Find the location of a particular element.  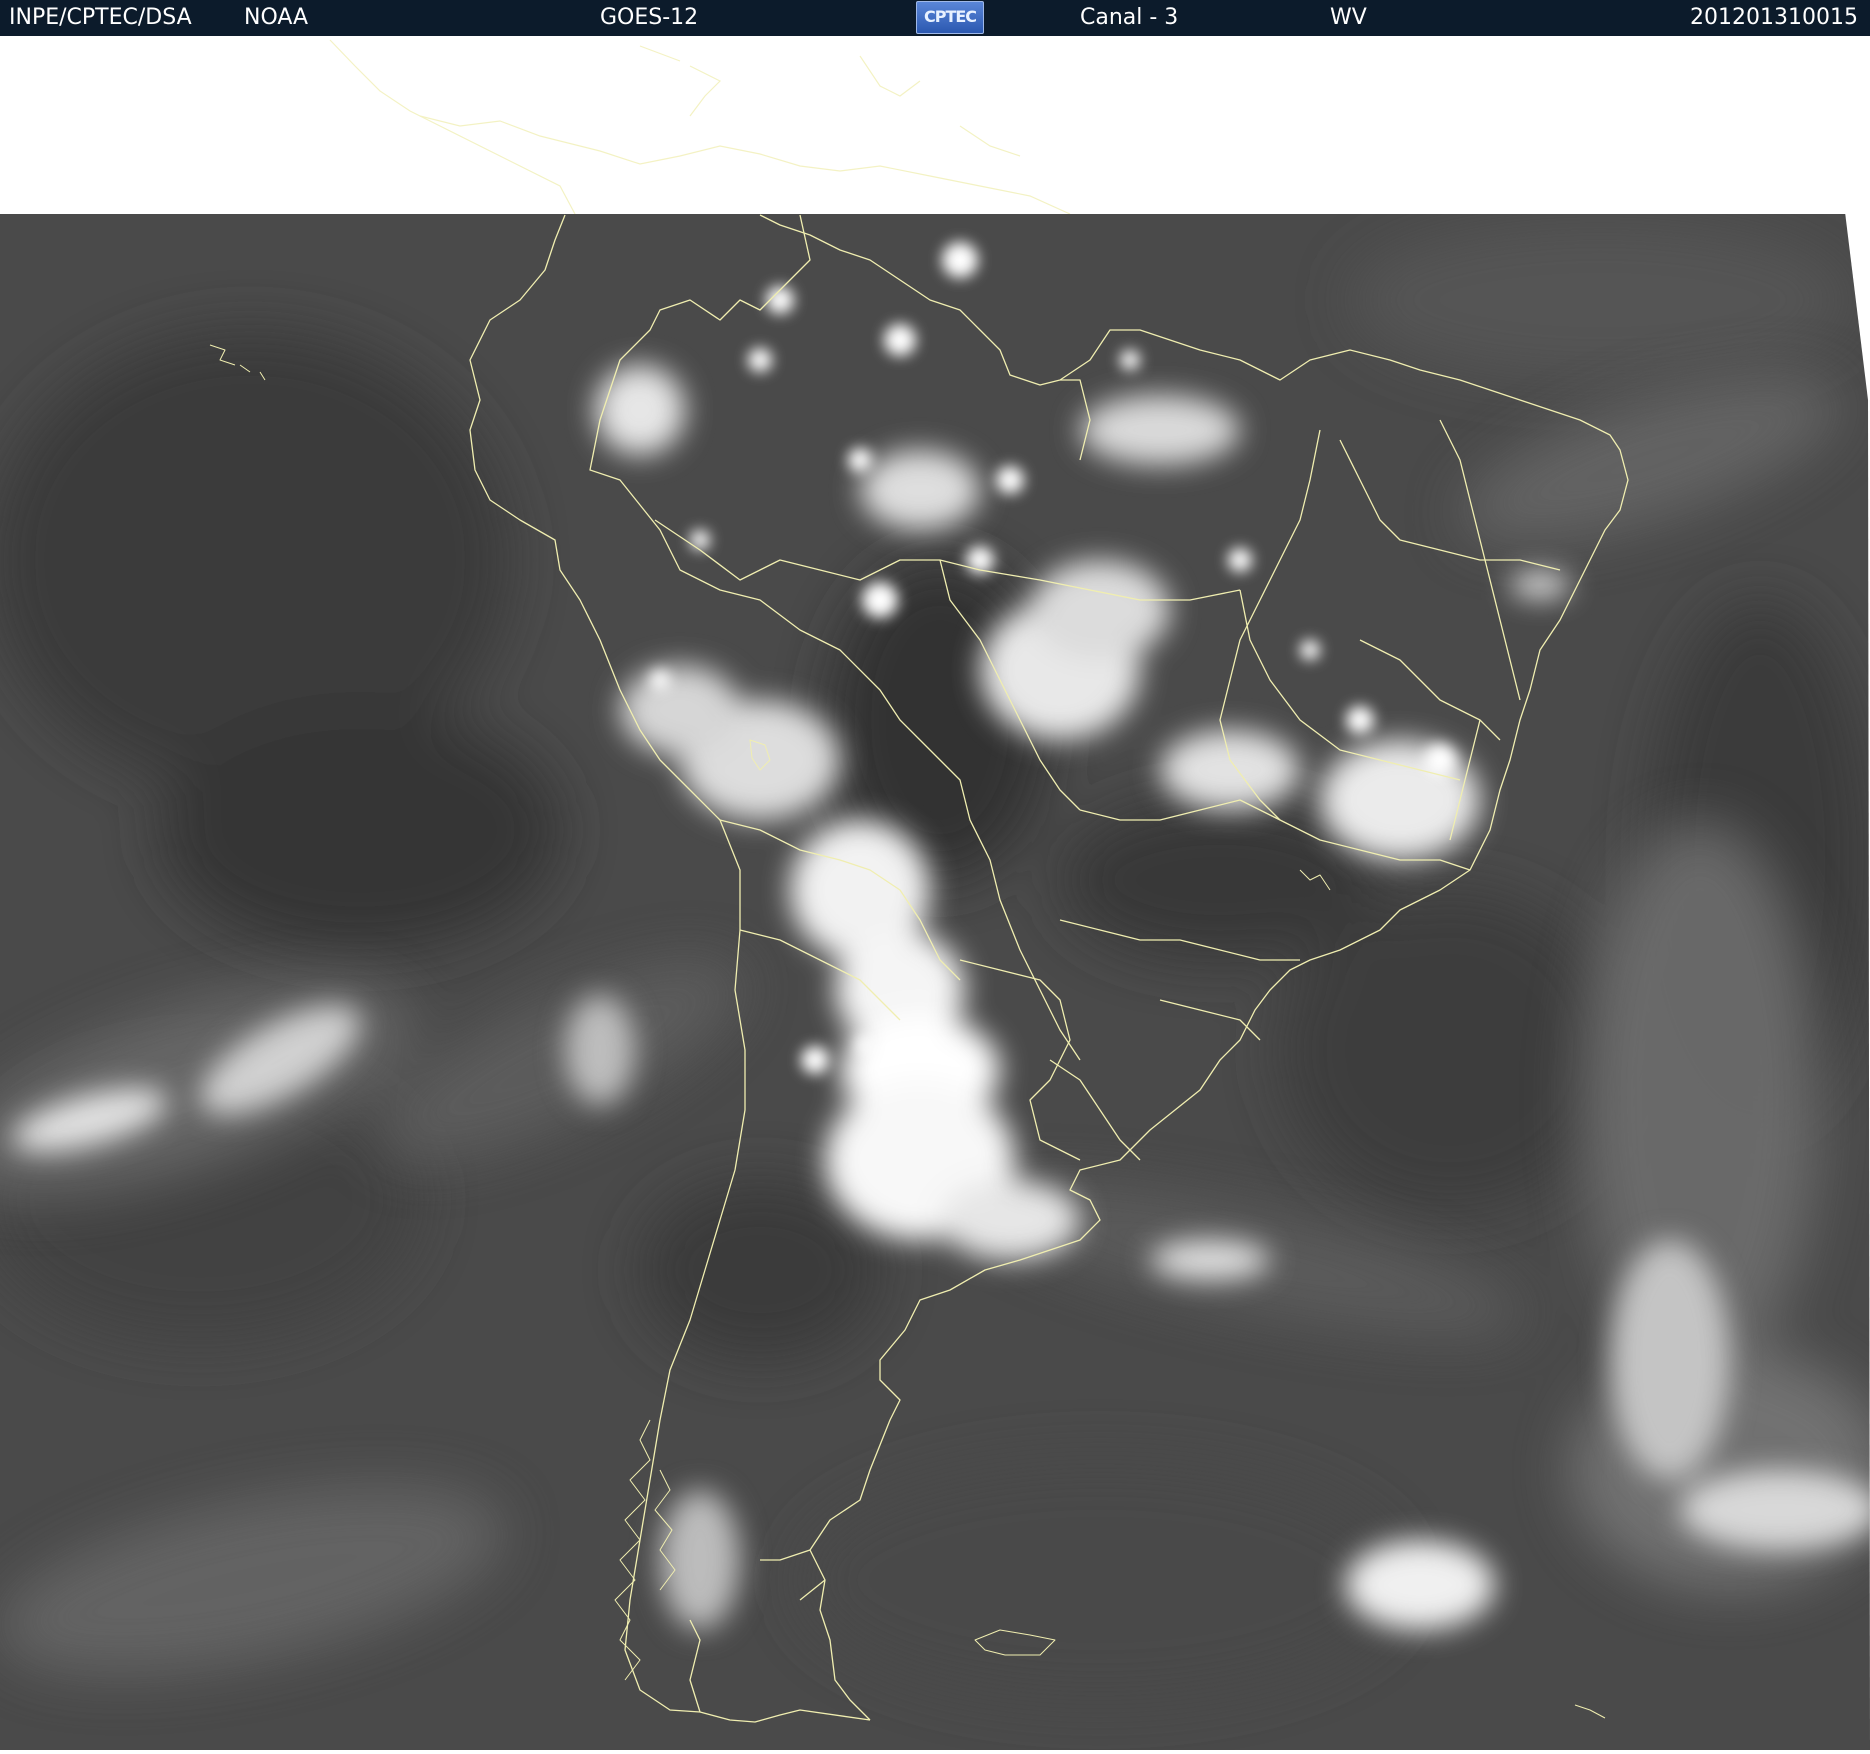

timestamp-label: 201201310015 is located at coordinates (1774, 17).